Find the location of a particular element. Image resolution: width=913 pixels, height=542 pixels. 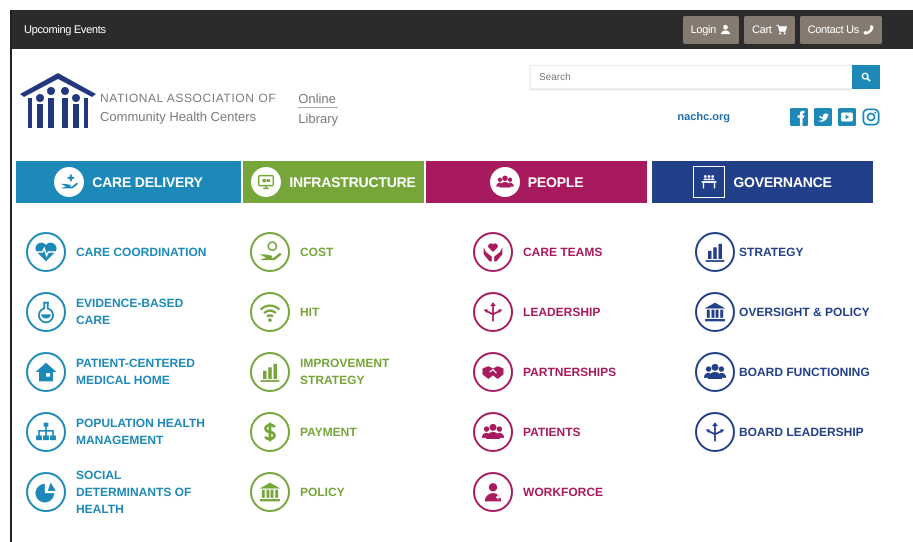

top-bar-button: Login is located at coordinates (710, 30).